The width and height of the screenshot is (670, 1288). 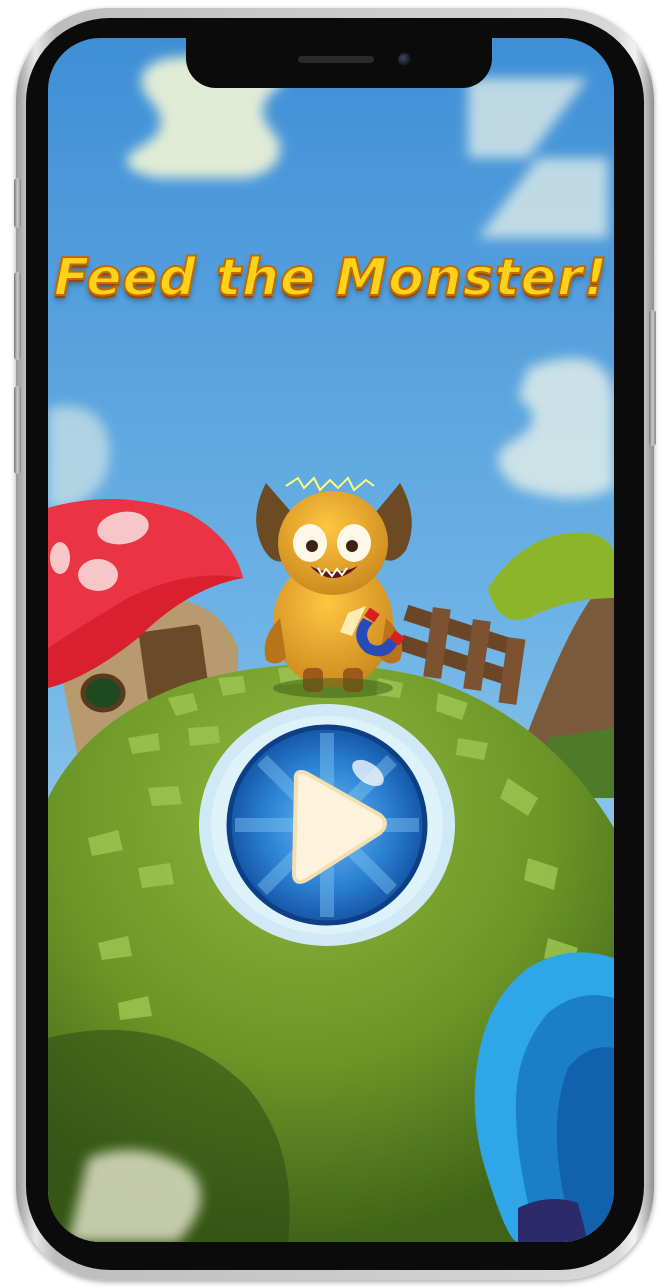 What do you see at coordinates (336, 59) in the screenshot?
I see `earpiece-speaker` at bounding box center [336, 59].